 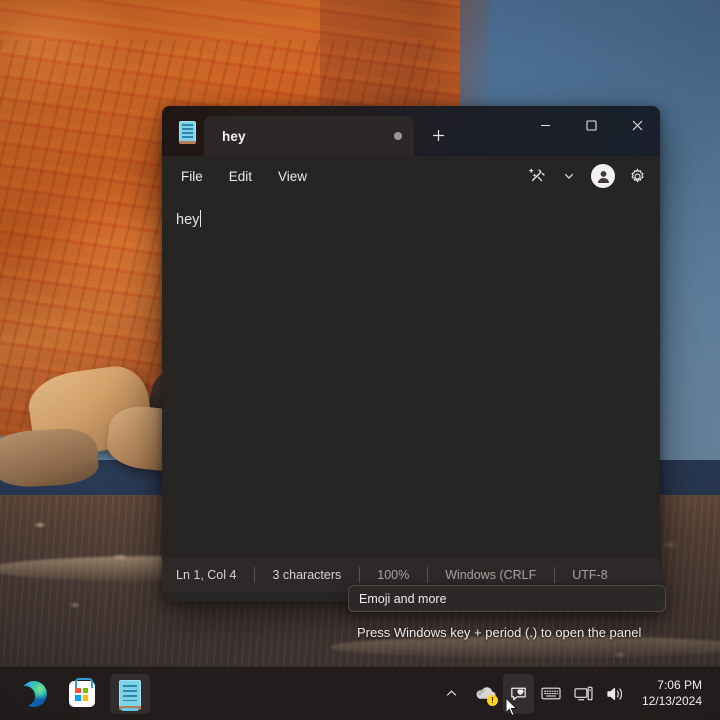 I want to click on taskbar-store, so click(x=82, y=694).